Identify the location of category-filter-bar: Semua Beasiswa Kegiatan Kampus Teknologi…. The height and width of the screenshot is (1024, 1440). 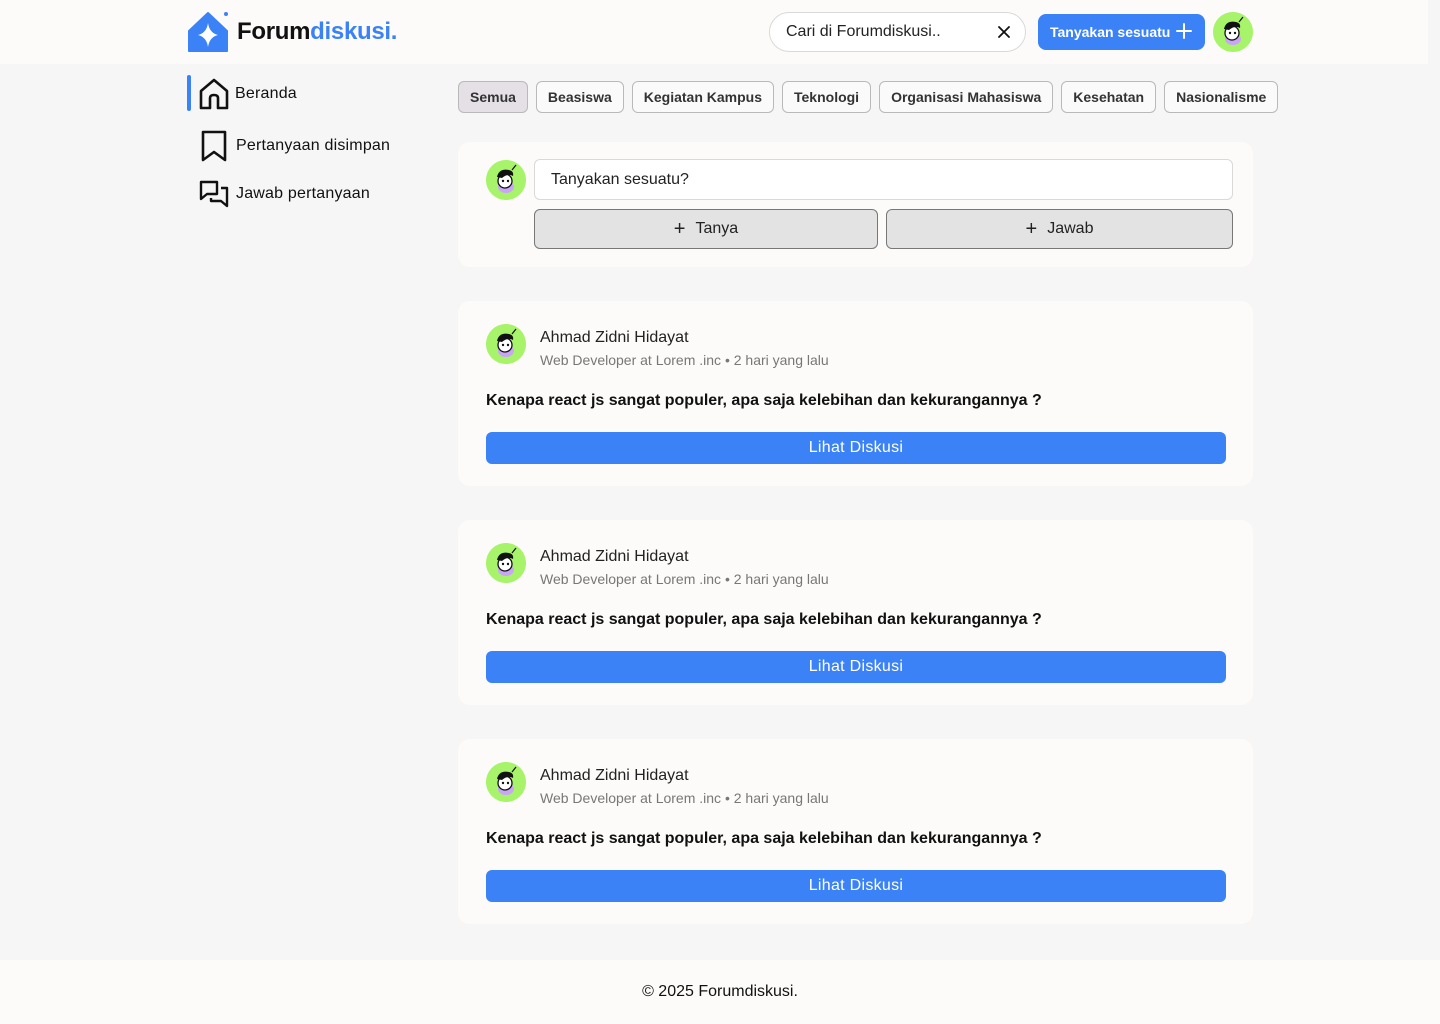
(868, 97).